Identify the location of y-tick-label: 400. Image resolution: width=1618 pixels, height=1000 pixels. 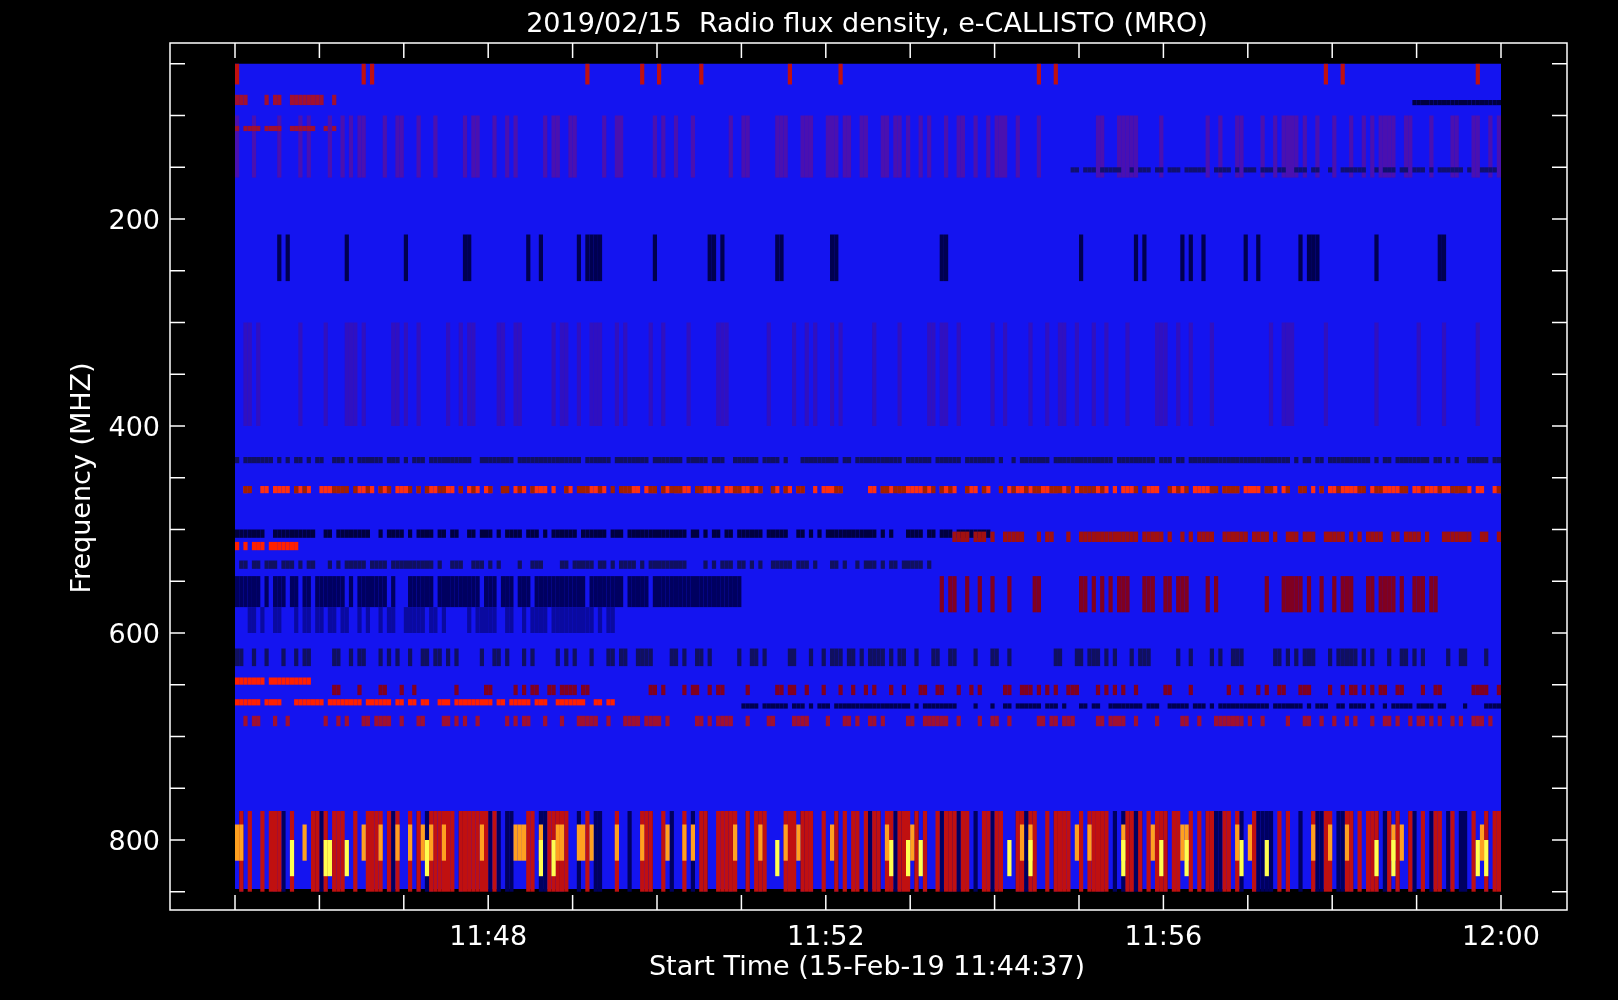
(134, 426).